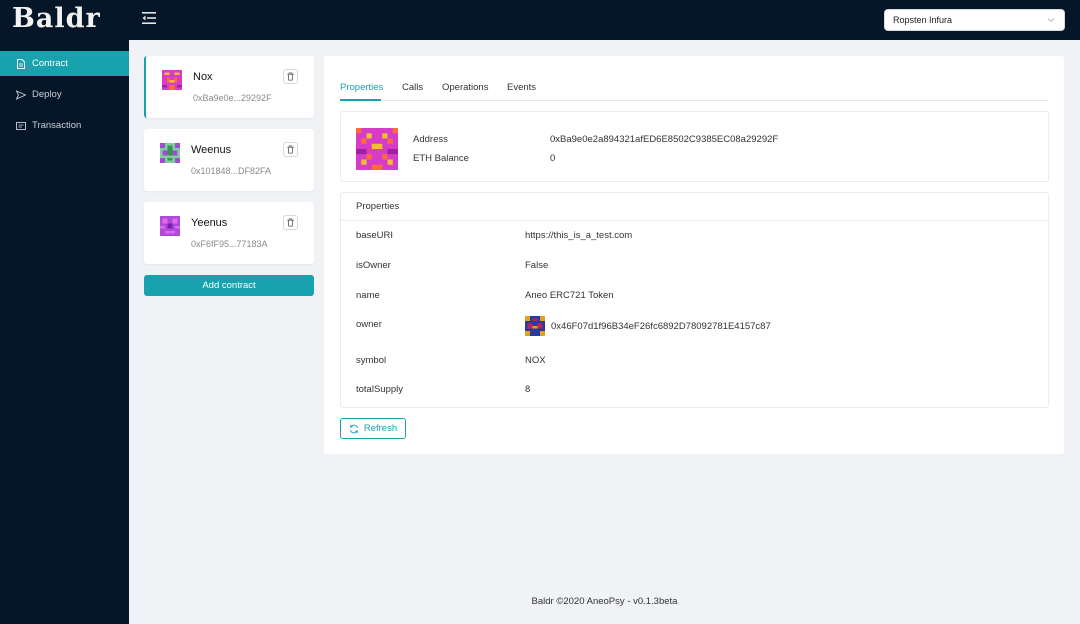 Image resolution: width=1080 pixels, height=624 pixels. Describe the element at coordinates (369, 324) in the screenshot. I see `property-key: owner` at that location.